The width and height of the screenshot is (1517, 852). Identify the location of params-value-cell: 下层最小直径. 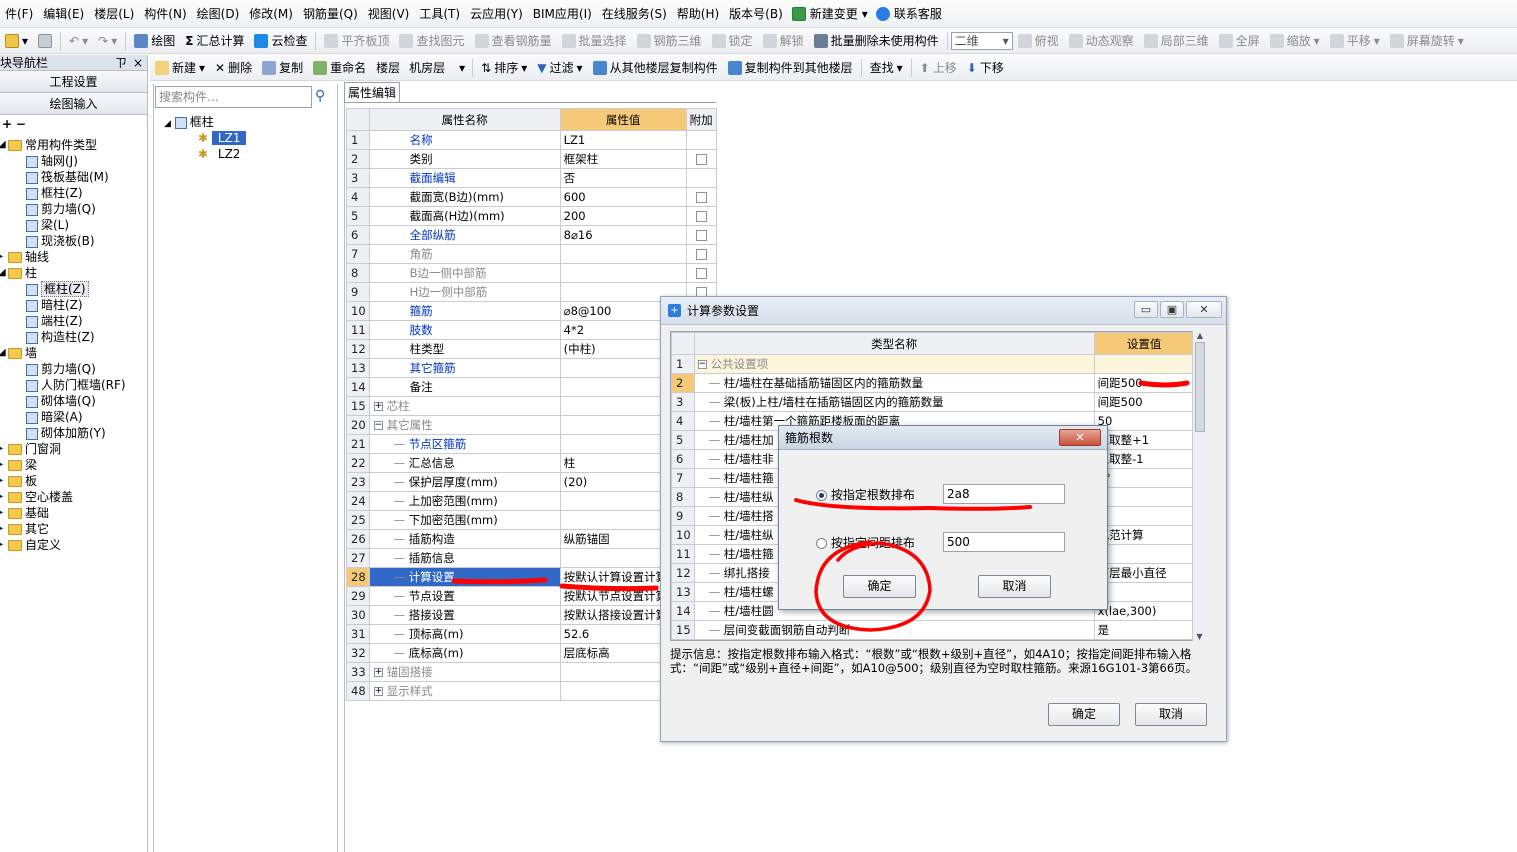
(1144, 573).